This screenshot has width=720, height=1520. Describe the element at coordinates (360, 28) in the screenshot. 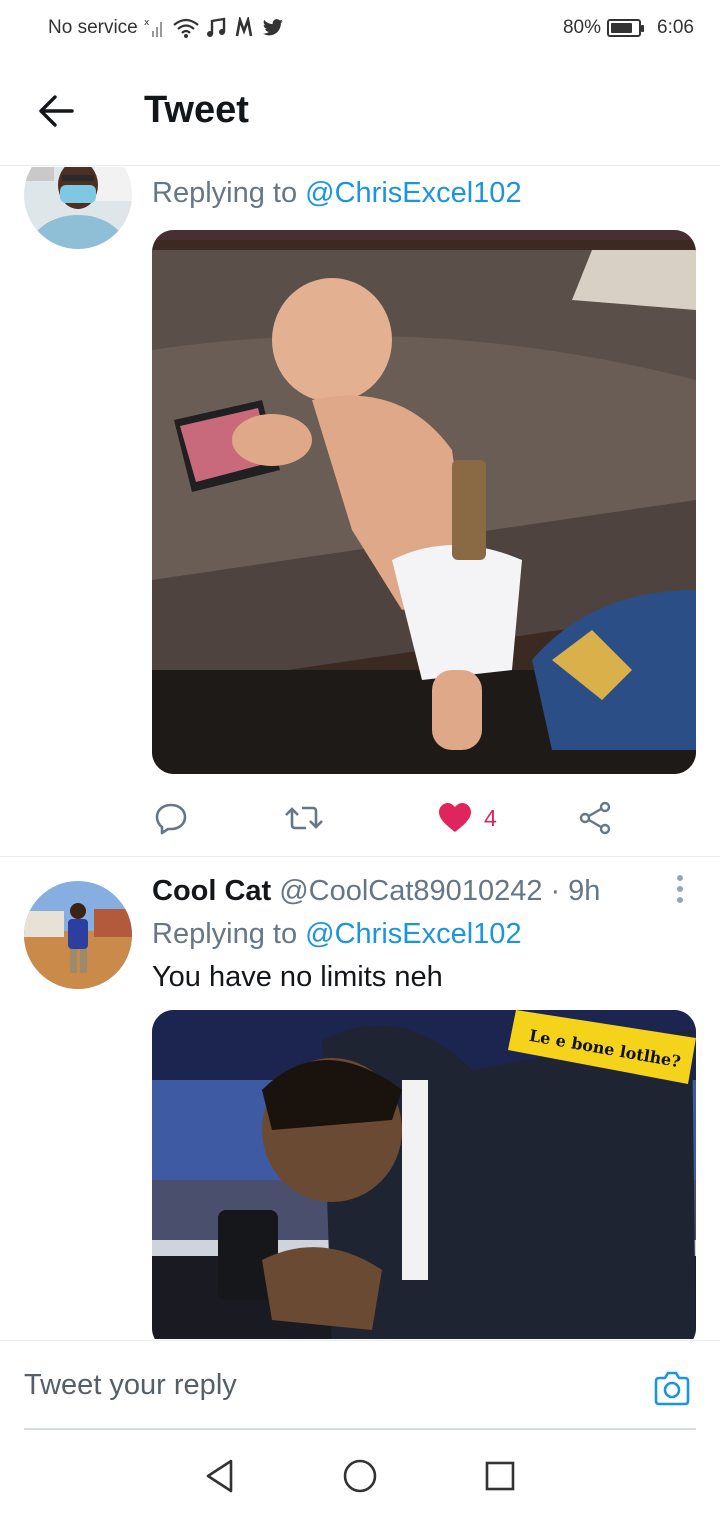

I see `status-bar: No service x 80% 6:06` at that location.